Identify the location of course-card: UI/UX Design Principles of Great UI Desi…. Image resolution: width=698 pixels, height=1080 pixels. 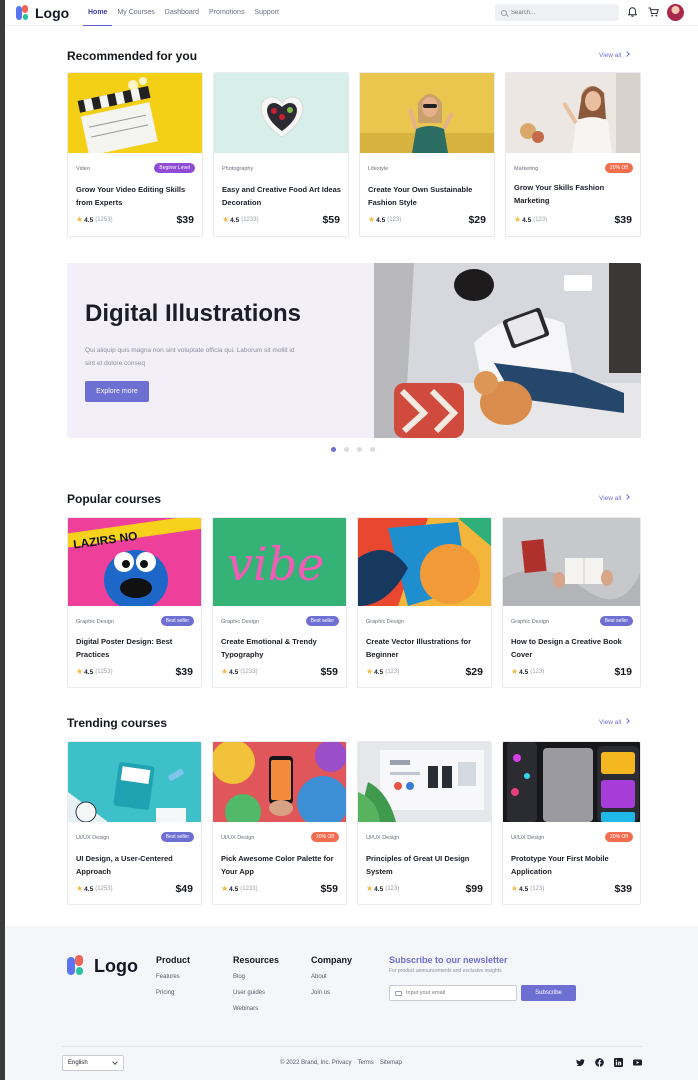
(424, 823).